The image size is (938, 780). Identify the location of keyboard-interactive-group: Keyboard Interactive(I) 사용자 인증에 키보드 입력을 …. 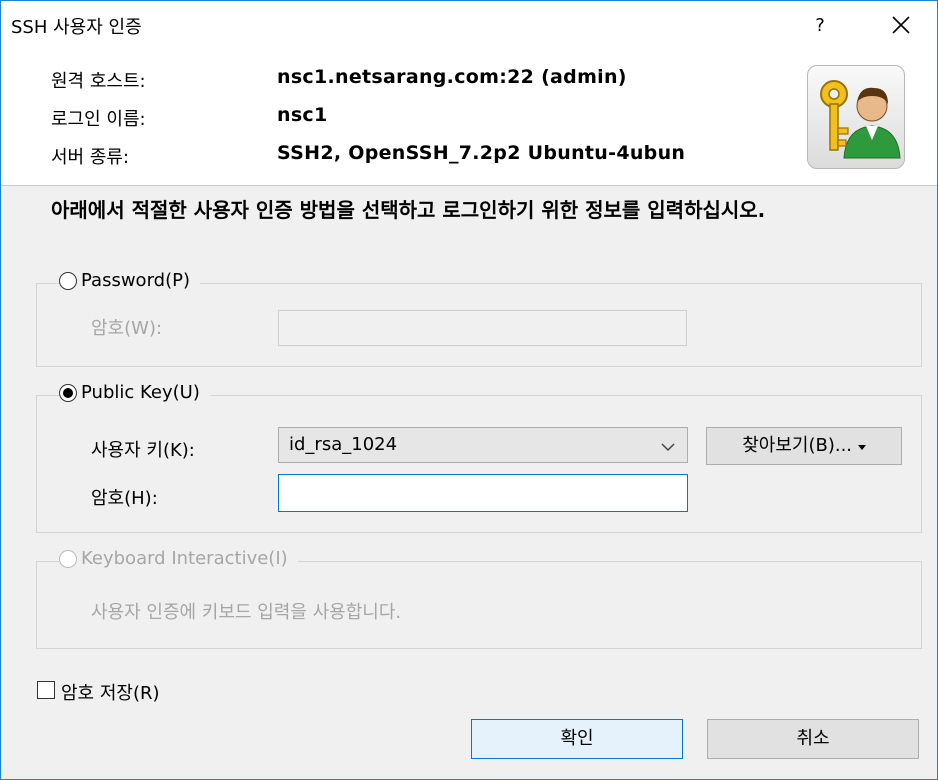
(479, 598).